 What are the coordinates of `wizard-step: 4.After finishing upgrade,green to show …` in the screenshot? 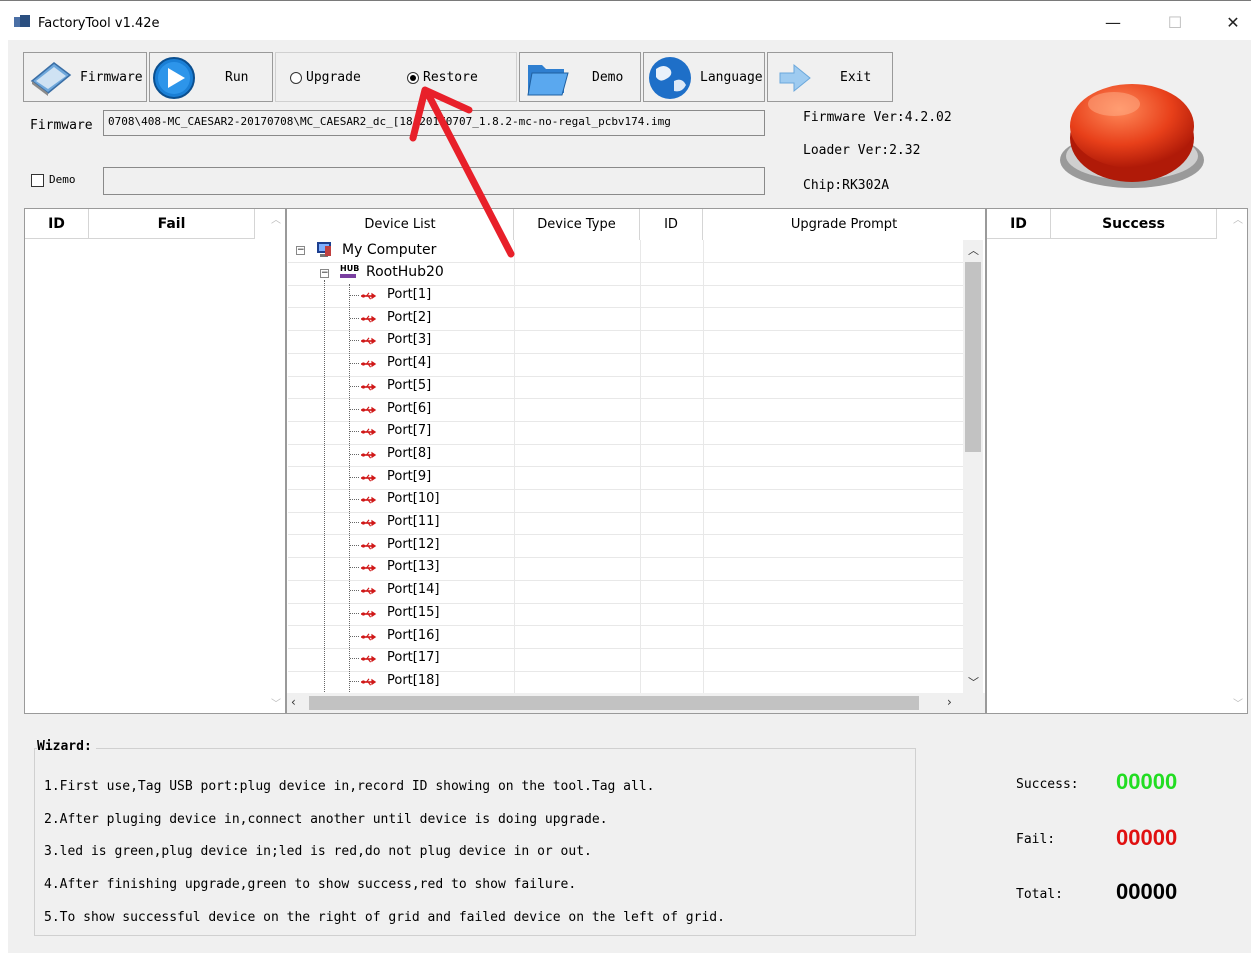 It's located at (310, 885).